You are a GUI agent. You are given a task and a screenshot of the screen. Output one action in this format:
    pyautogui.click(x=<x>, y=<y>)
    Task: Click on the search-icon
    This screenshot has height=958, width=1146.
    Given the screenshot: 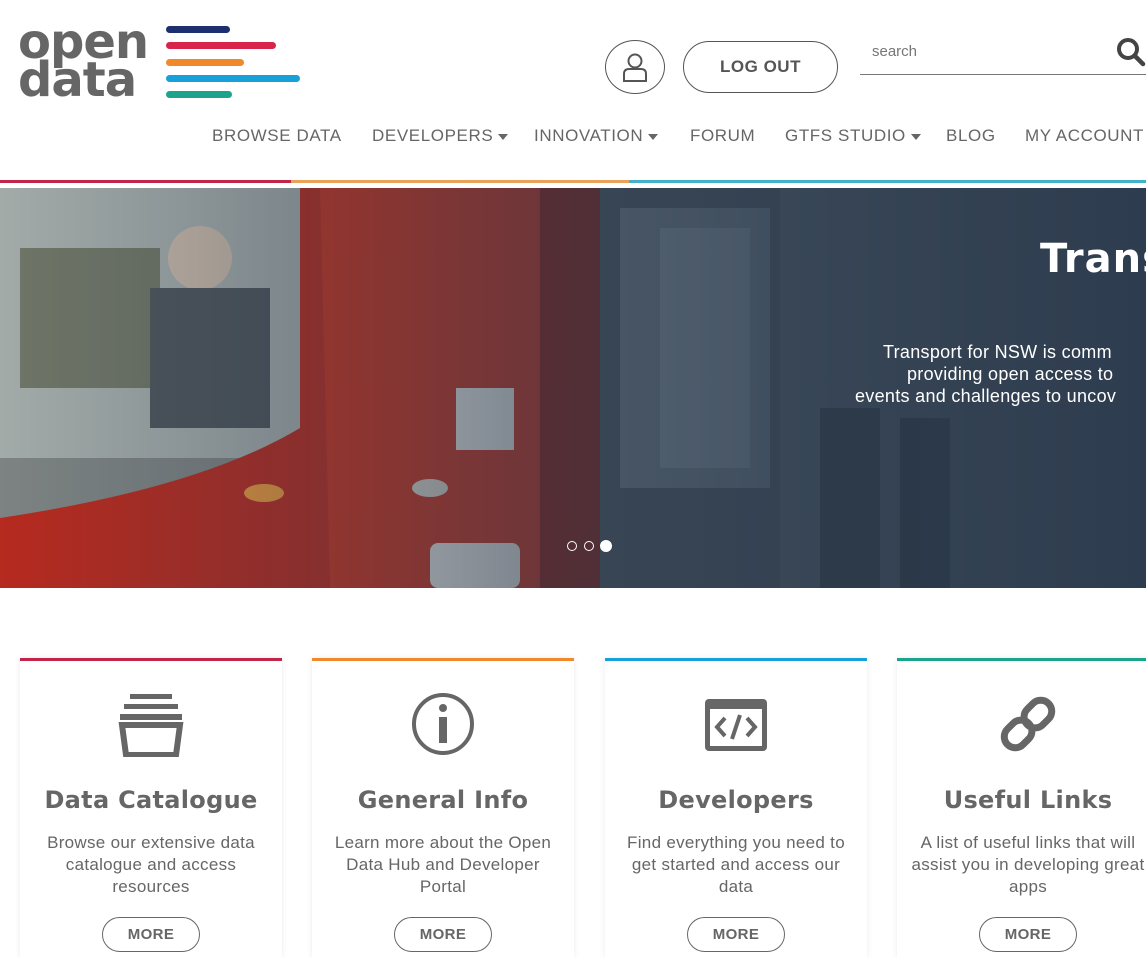 What is the action you would take?
    pyautogui.click(x=1131, y=52)
    